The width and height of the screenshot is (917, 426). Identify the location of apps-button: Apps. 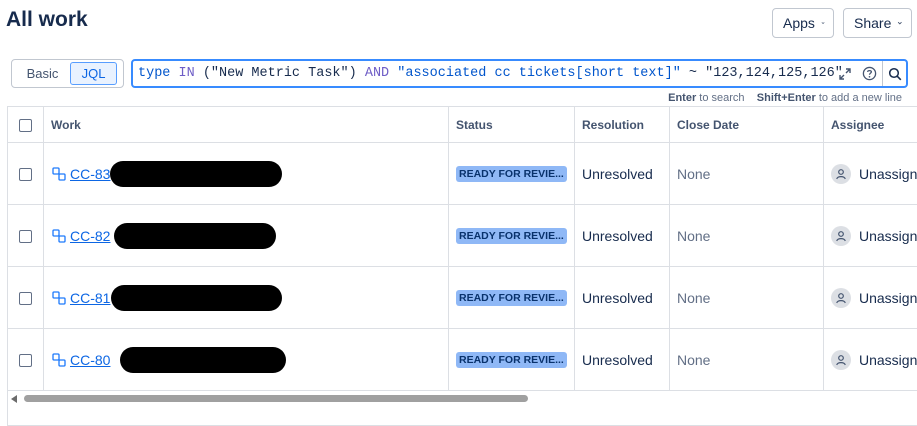
(803, 23).